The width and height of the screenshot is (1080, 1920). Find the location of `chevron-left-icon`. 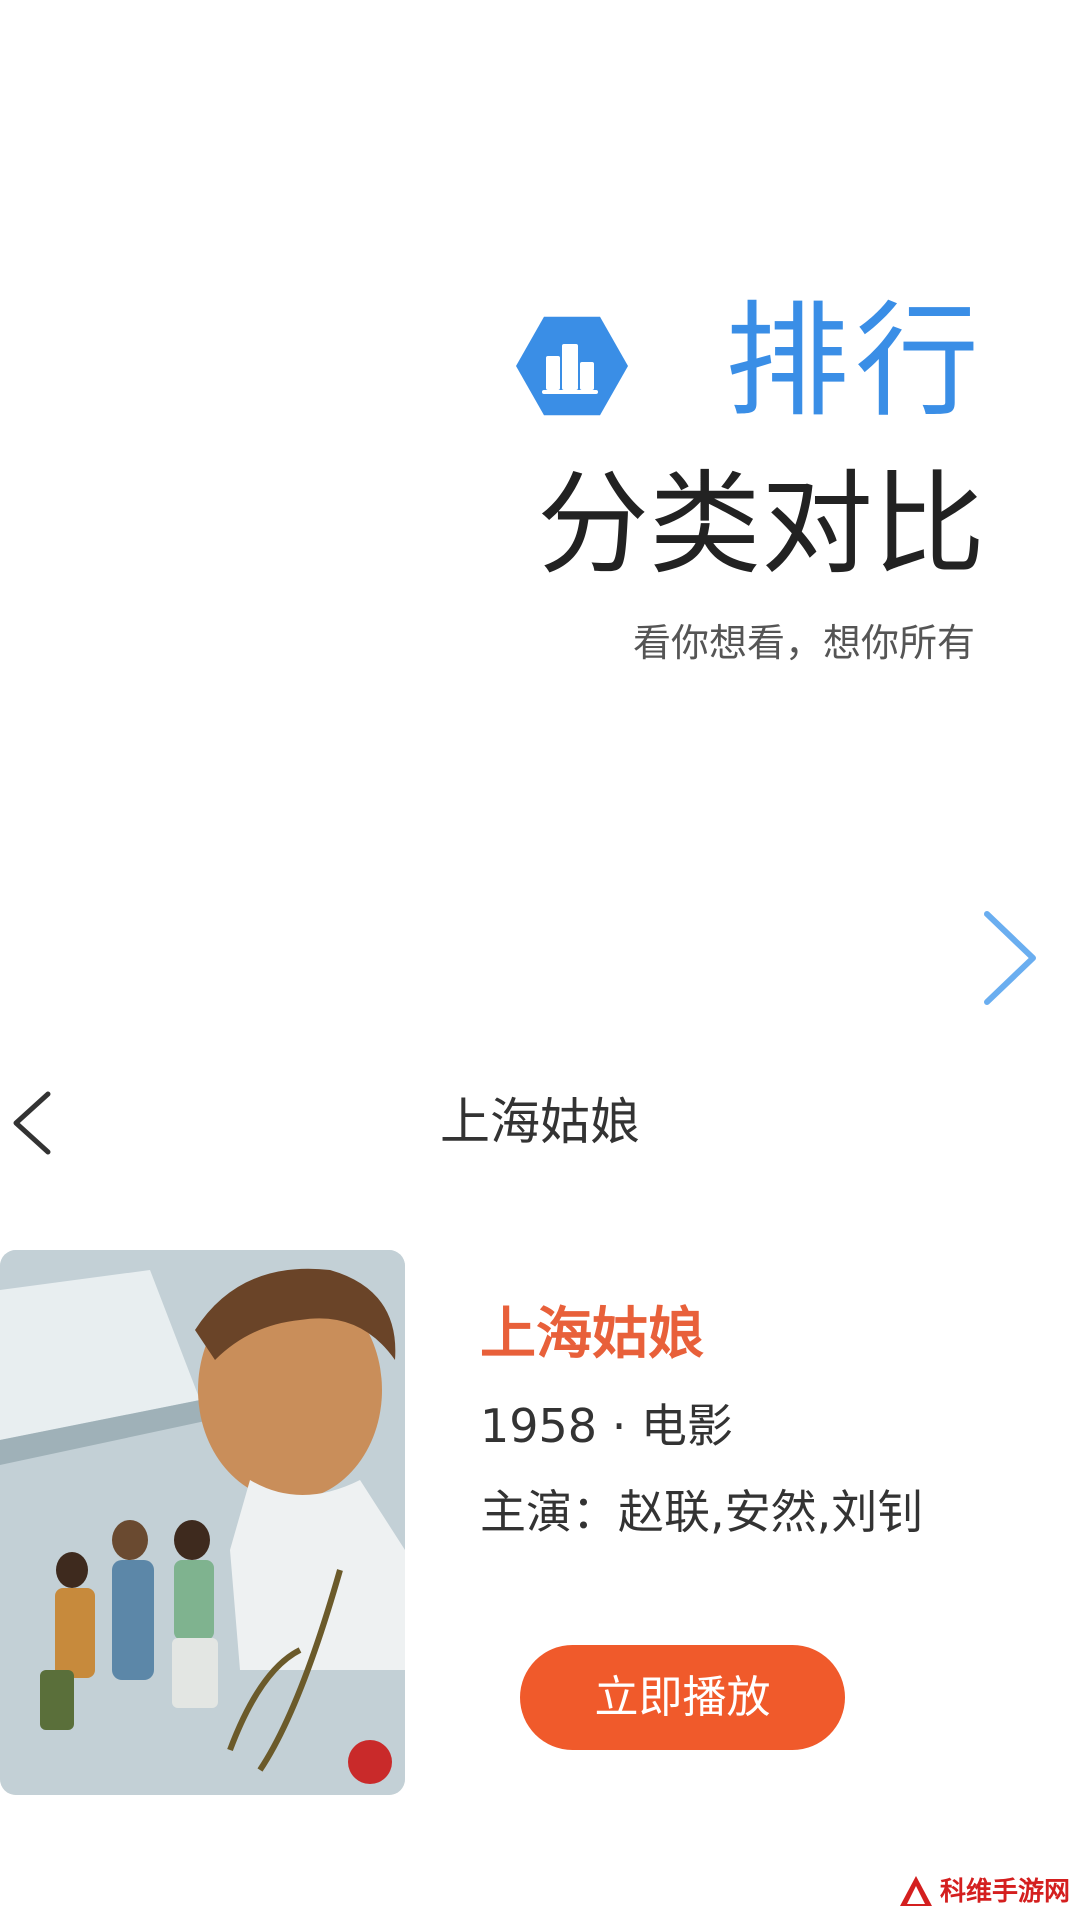

chevron-left-icon is located at coordinates (33, 1123).